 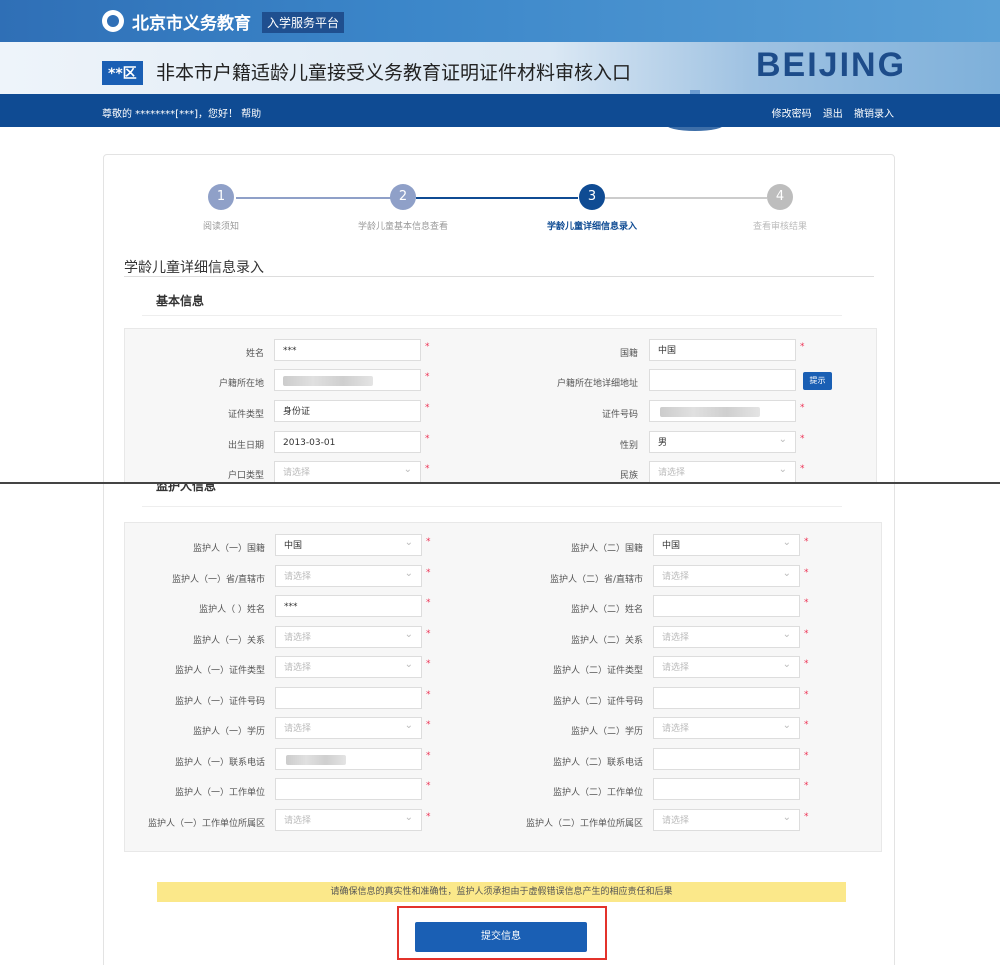 I want to click on gender-select: 男, so click(x=722, y=441).